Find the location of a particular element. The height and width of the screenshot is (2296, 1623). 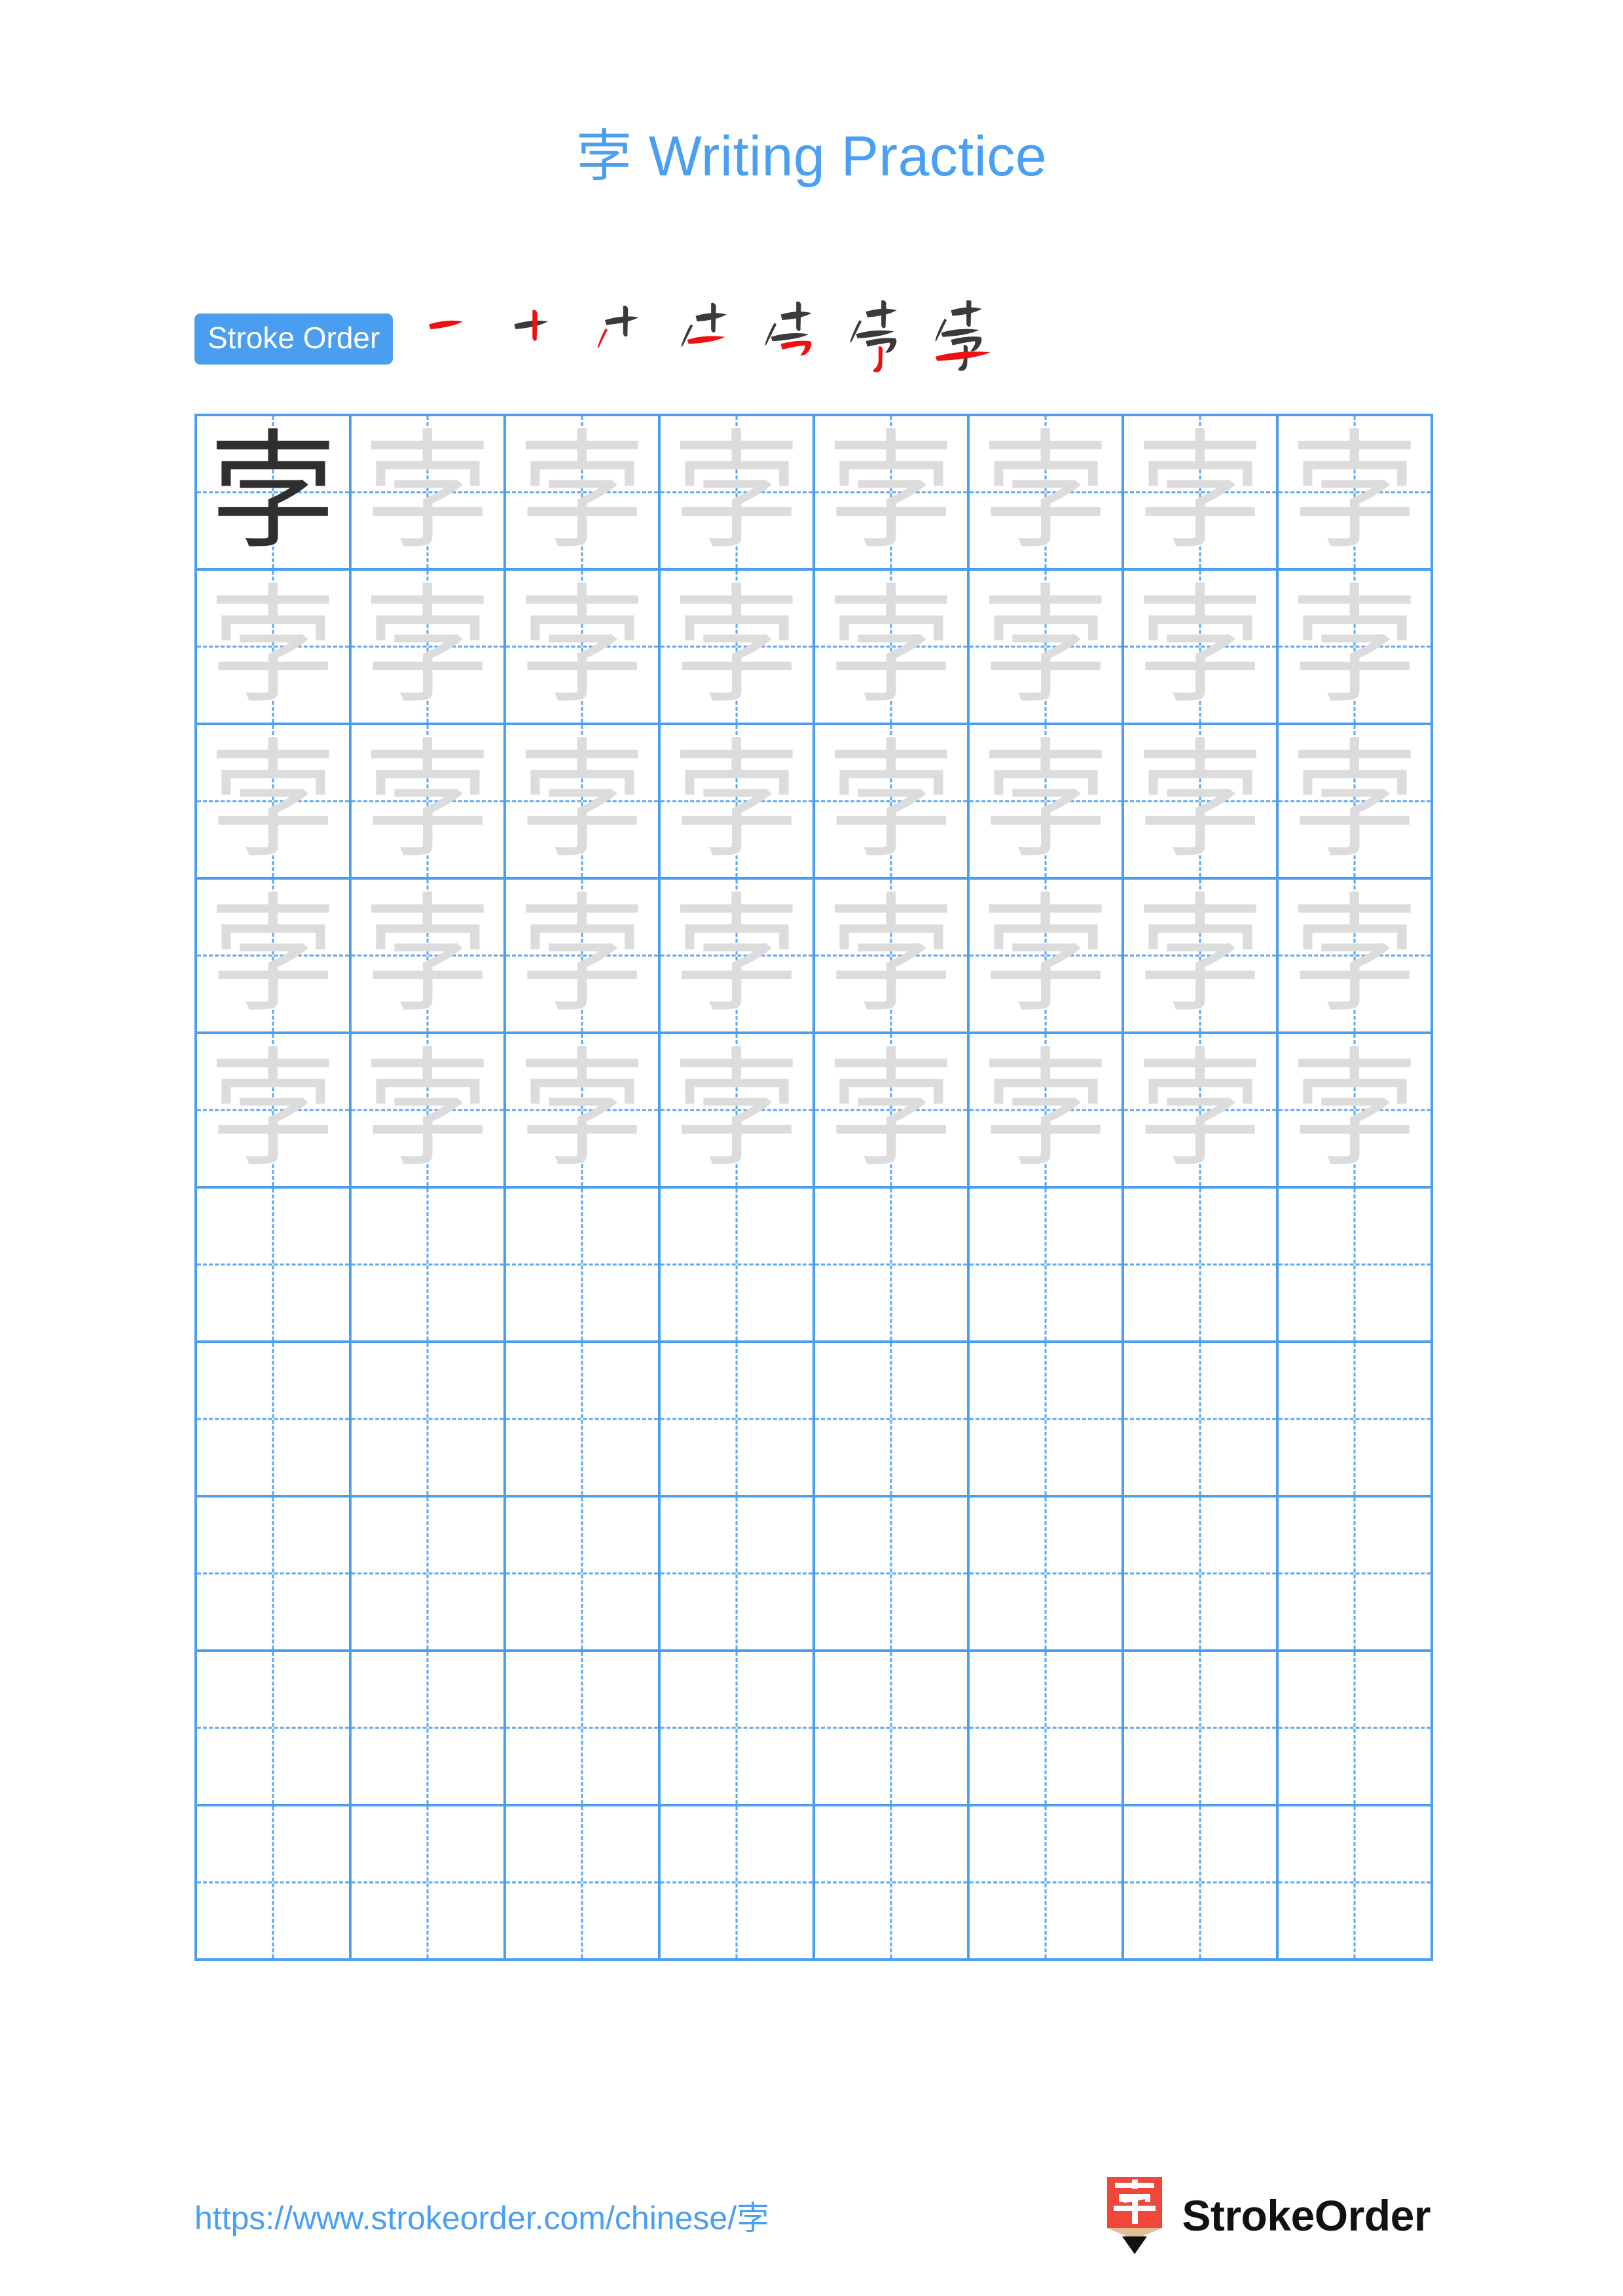

pencil-logo-icon is located at coordinates (1134, 2215).